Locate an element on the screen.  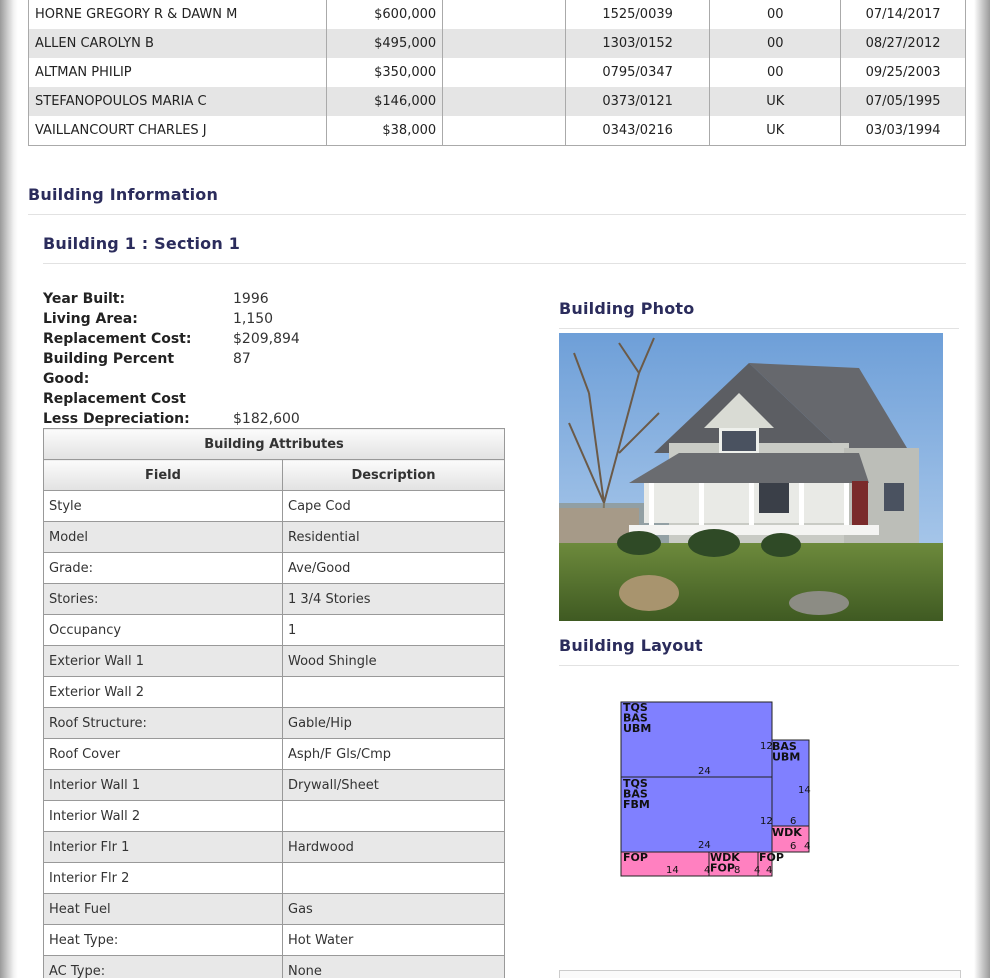
house-photo-illustration is located at coordinates (751, 477).